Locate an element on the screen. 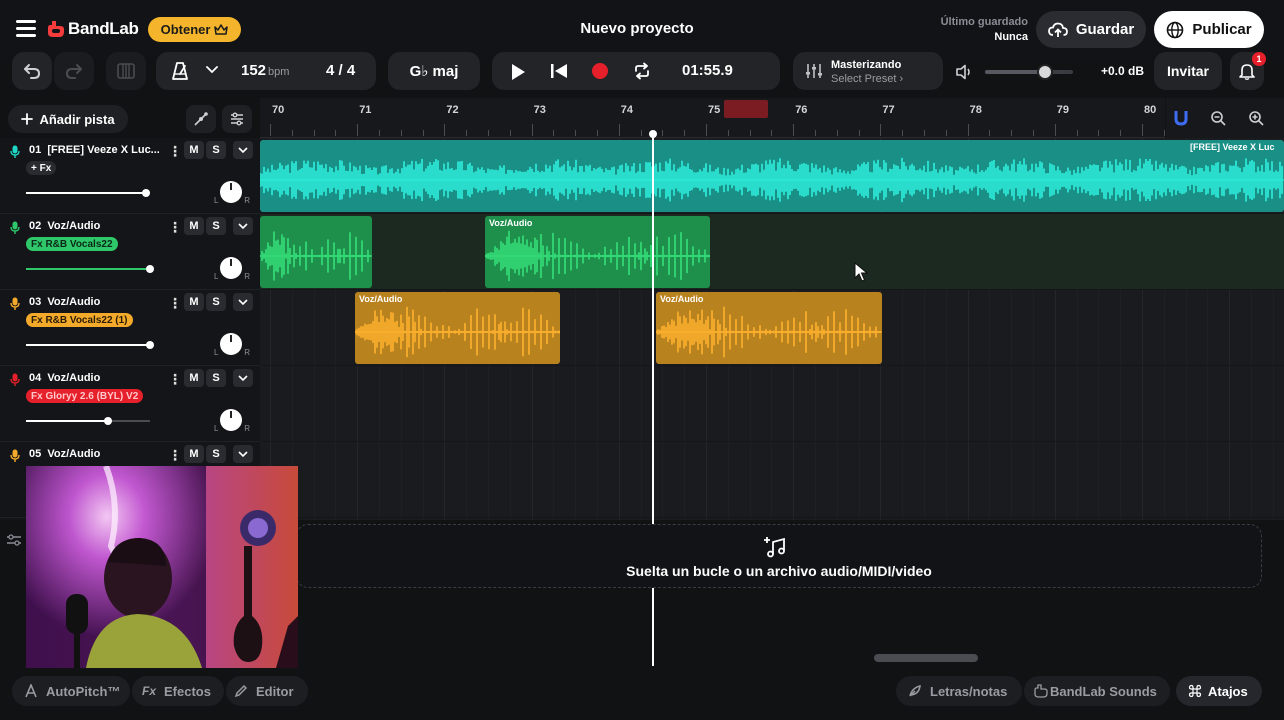 Image resolution: width=1284 pixels, height=720 pixels. clip-track-01: [FREE] Veeze X Luc is located at coordinates (772, 176).